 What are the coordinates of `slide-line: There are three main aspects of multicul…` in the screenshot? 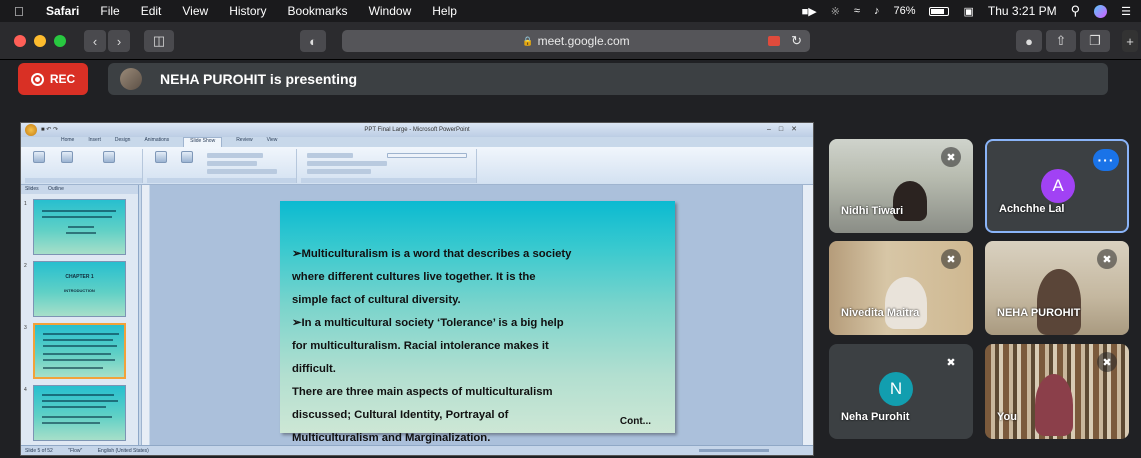 It's located at (422, 392).